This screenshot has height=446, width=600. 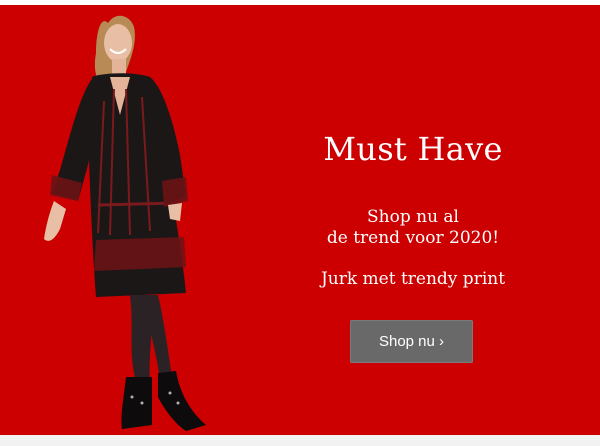 I want to click on bottom-divider, so click(x=300, y=440).